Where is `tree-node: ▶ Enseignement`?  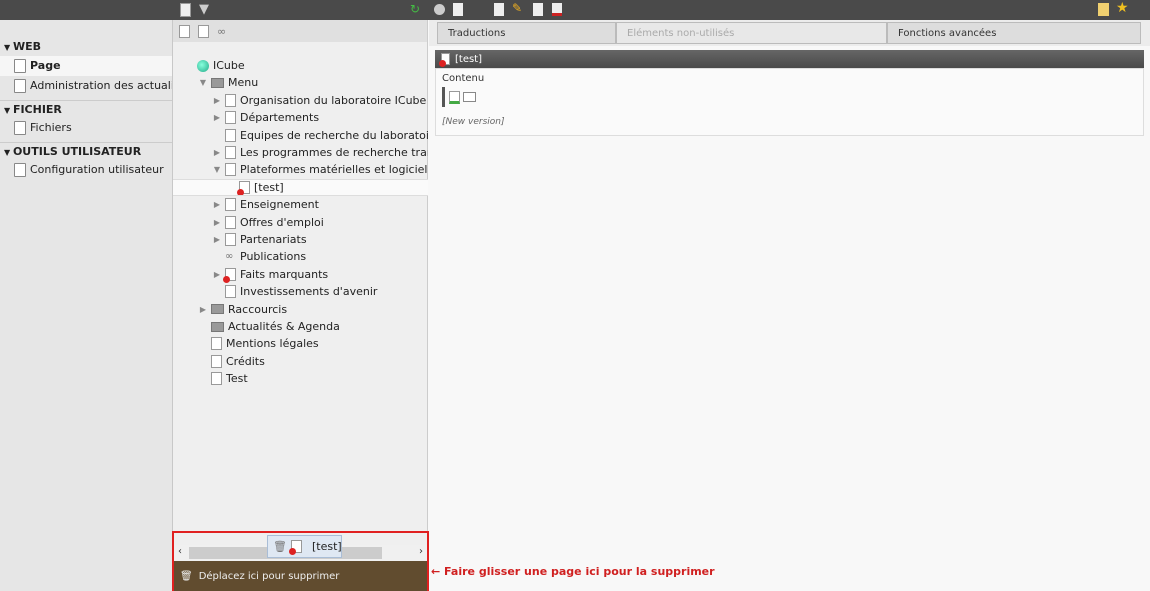 tree-node: ▶ Enseignement is located at coordinates (300, 204).